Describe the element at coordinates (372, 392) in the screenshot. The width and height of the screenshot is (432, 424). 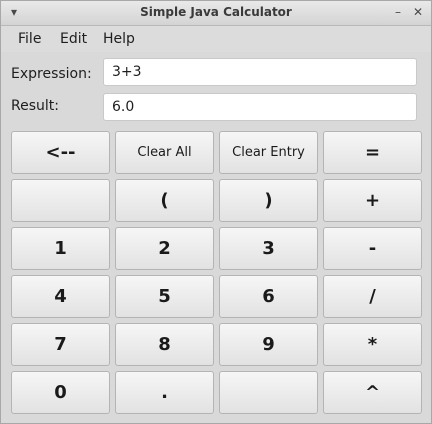
I see `power-button: ^` at that location.